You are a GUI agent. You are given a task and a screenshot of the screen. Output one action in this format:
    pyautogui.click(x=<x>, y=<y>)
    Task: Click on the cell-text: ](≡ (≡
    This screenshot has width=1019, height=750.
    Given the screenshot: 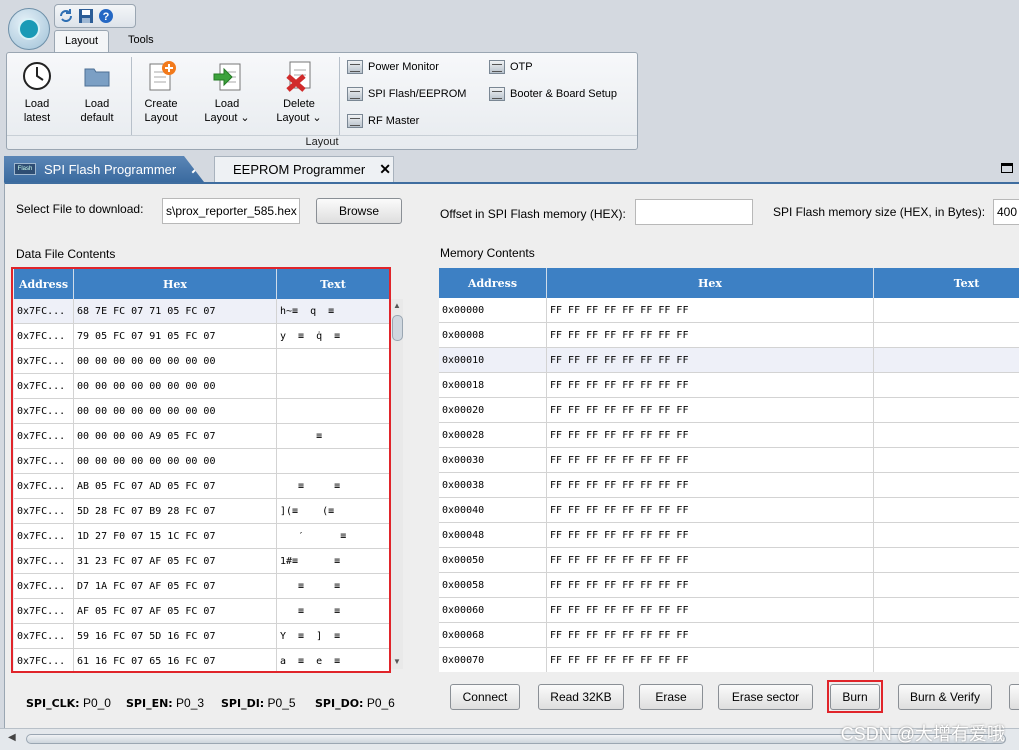 What is the action you would take?
    pyautogui.click(x=333, y=511)
    